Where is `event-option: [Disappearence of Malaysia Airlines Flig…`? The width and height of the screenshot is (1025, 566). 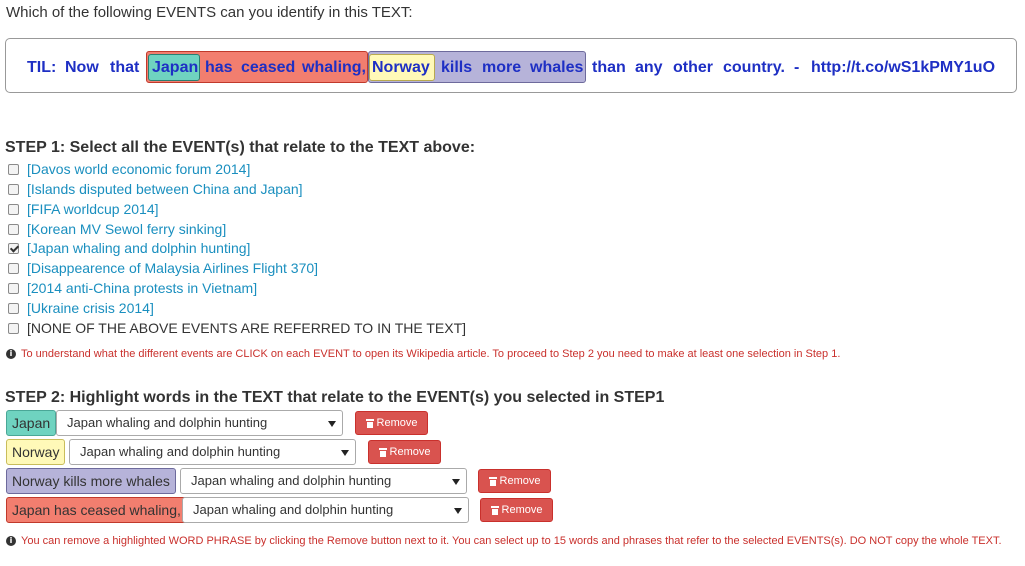
event-option: [Disappearence of Malaysia Airlines Flig… is located at coordinates (163, 268).